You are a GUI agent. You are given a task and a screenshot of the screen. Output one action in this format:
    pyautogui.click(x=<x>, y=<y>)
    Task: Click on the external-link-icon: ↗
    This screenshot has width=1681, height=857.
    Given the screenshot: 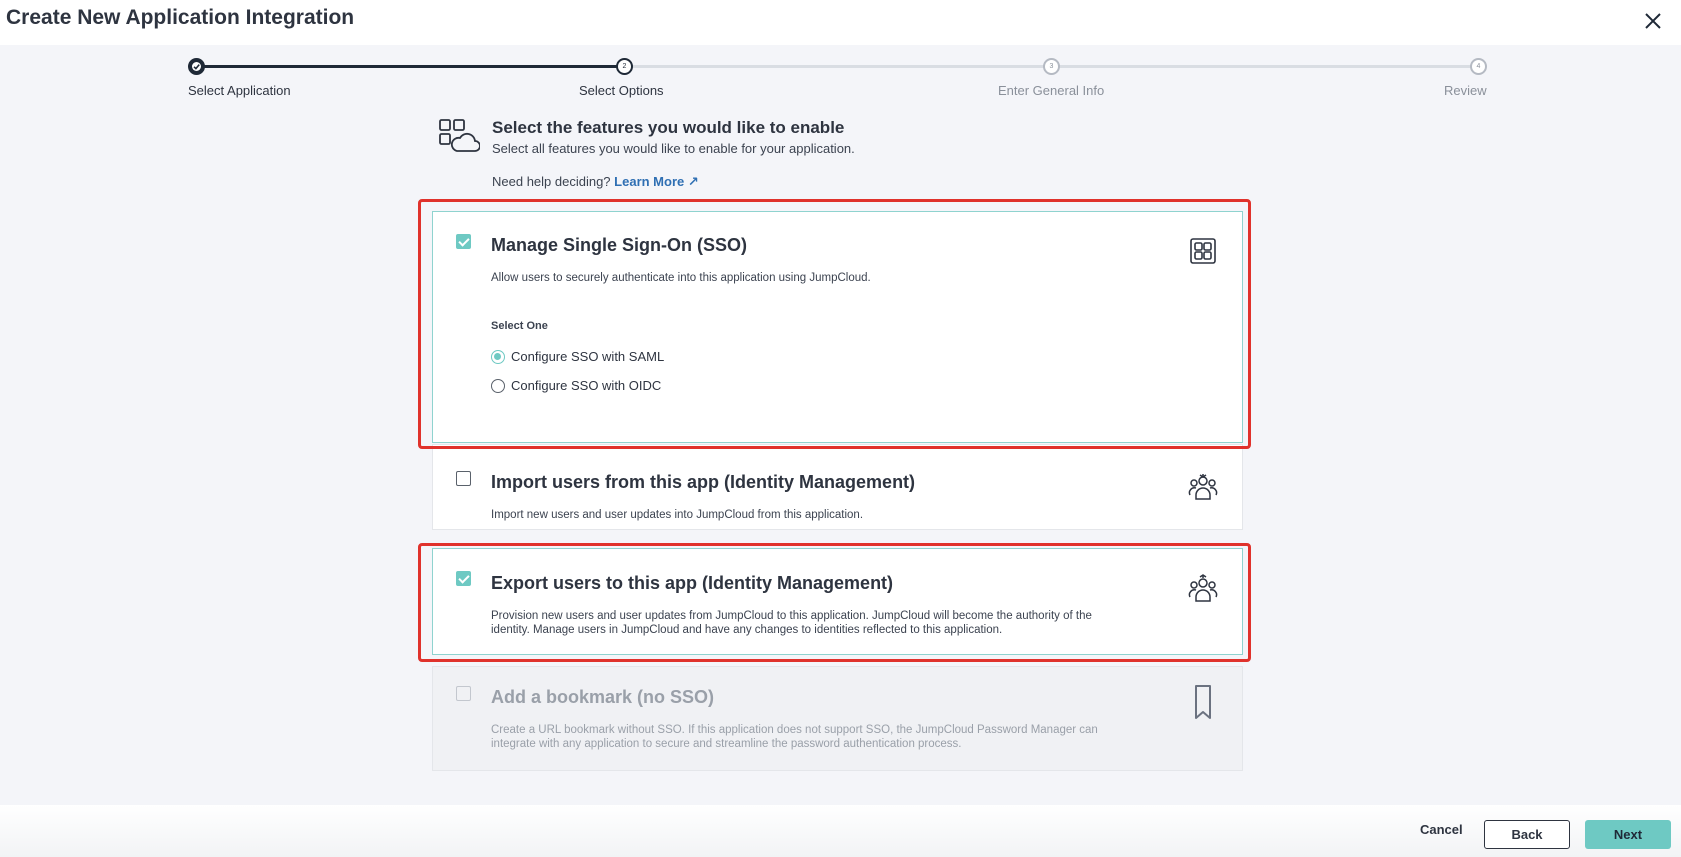 What is the action you would take?
    pyautogui.click(x=693, y=181)
    